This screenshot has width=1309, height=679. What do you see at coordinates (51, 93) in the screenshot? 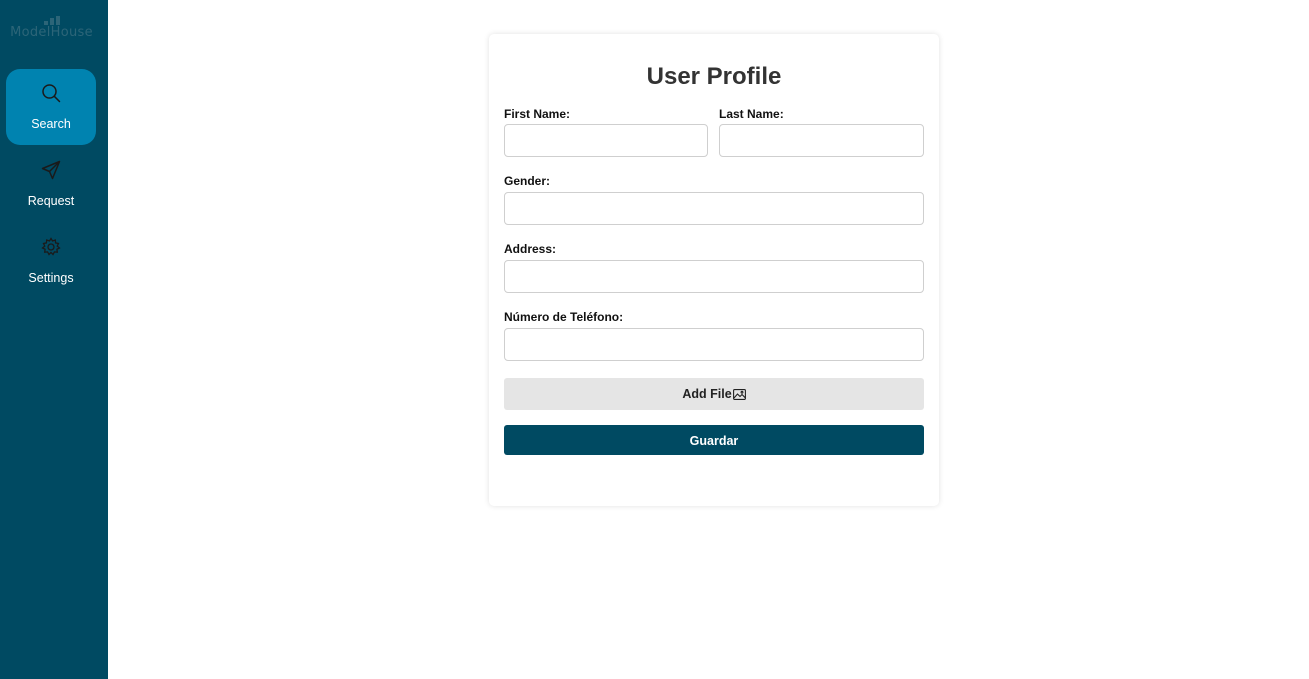
I see `search-icon` at bounding box center [51, 93].